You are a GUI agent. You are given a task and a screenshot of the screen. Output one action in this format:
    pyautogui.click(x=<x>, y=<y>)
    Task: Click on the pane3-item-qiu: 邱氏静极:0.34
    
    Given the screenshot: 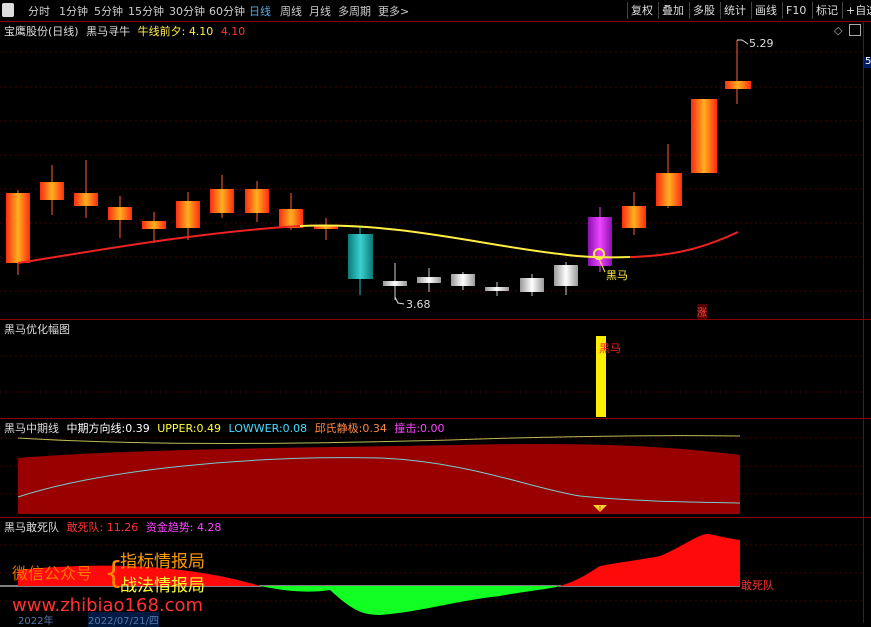 What is the action you would take?
    pyautogui.click(x=350, y=428)
    